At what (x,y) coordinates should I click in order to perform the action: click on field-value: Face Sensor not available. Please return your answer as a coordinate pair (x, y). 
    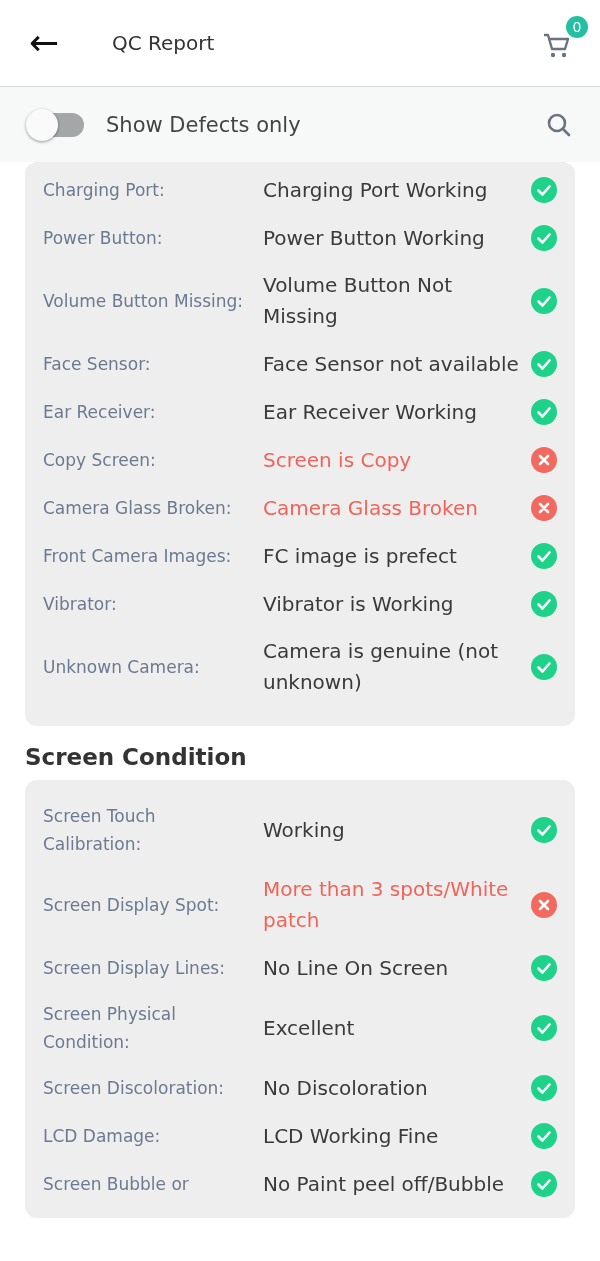
    Looking at the image, I should click on (391, 364).